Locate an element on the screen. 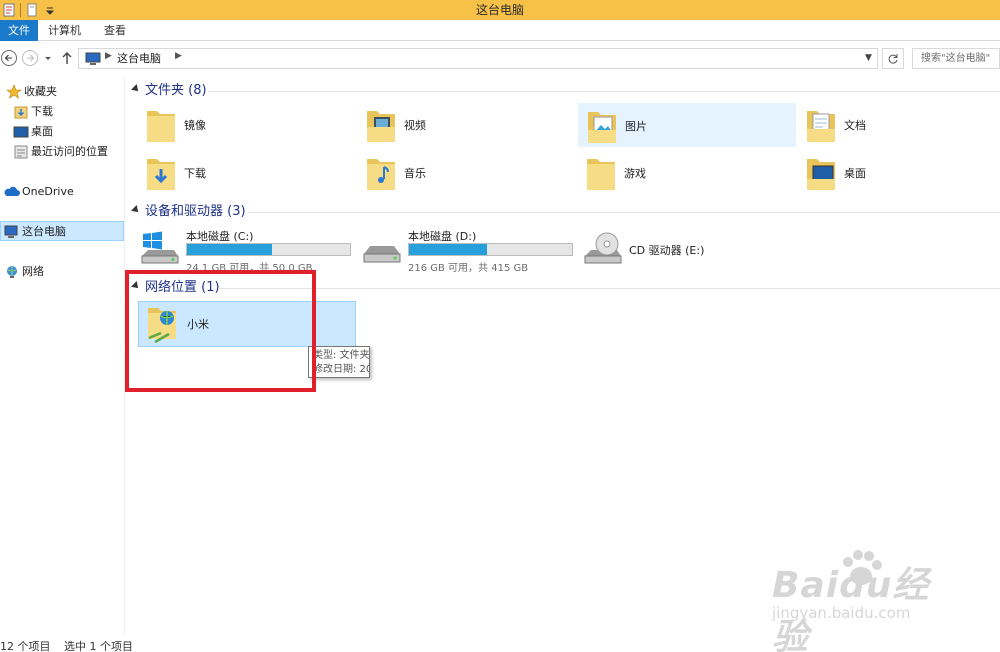 The height and width of the screenshot is (652, 1000). folder-tile: 镜像 is located at coordinates (246, 125).